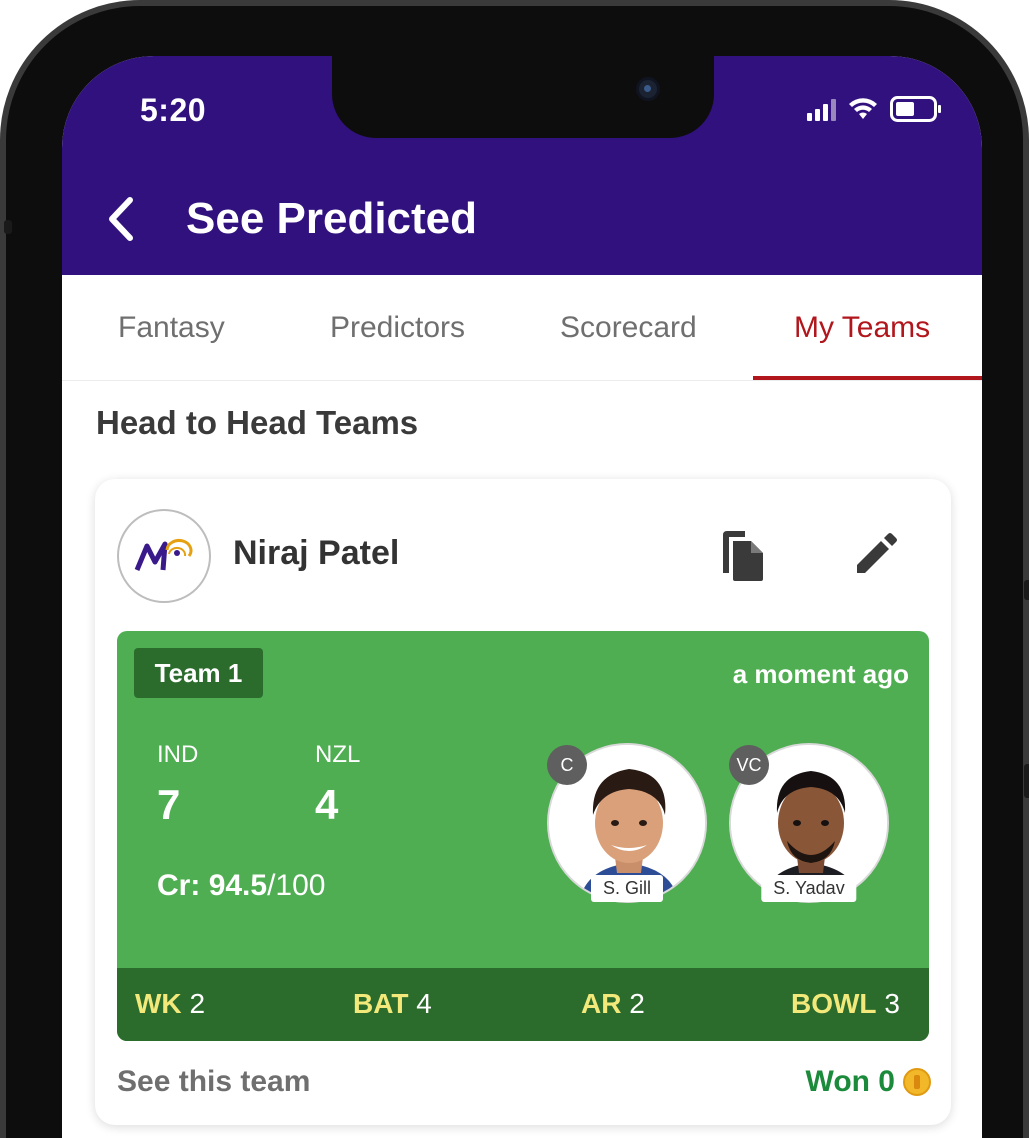  I want to click on back-arrow-icon, so click(121, 219).